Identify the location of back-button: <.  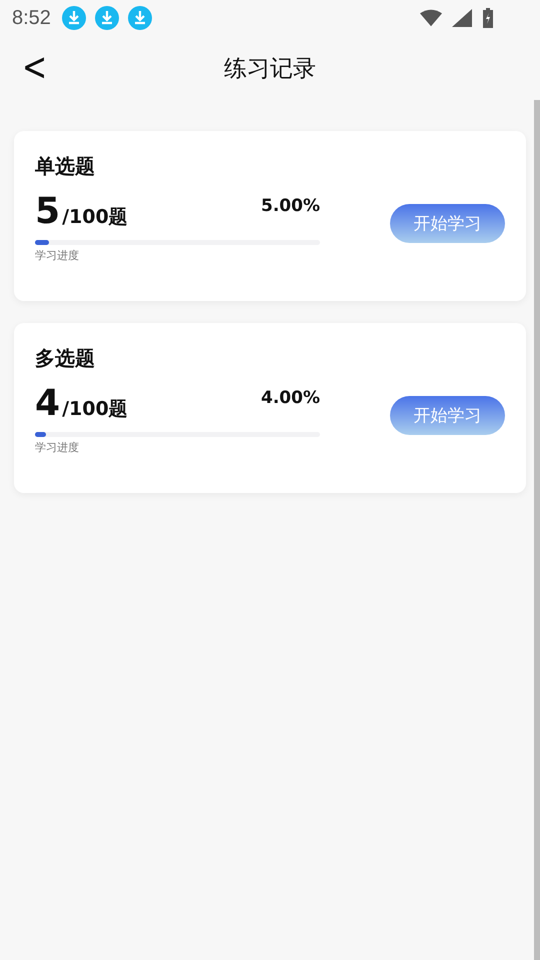
(35, 67).